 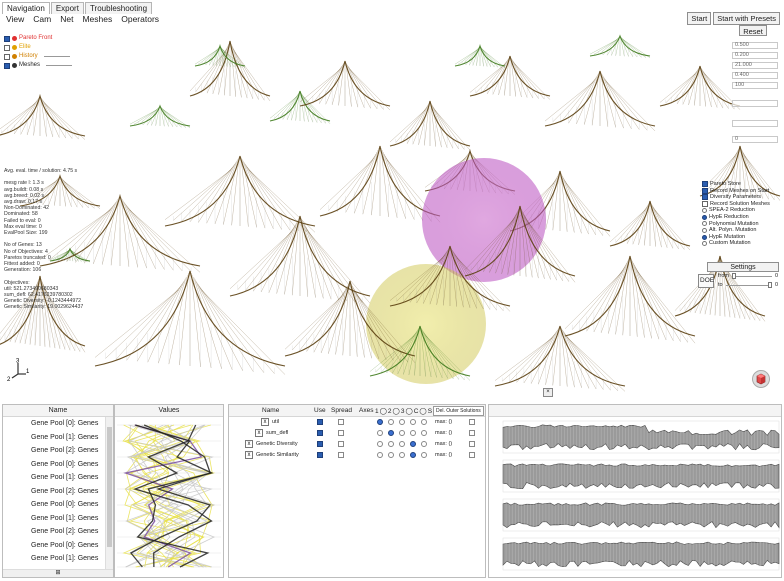 I want to click on header-axes: Axes, so click(x=366, y=410).